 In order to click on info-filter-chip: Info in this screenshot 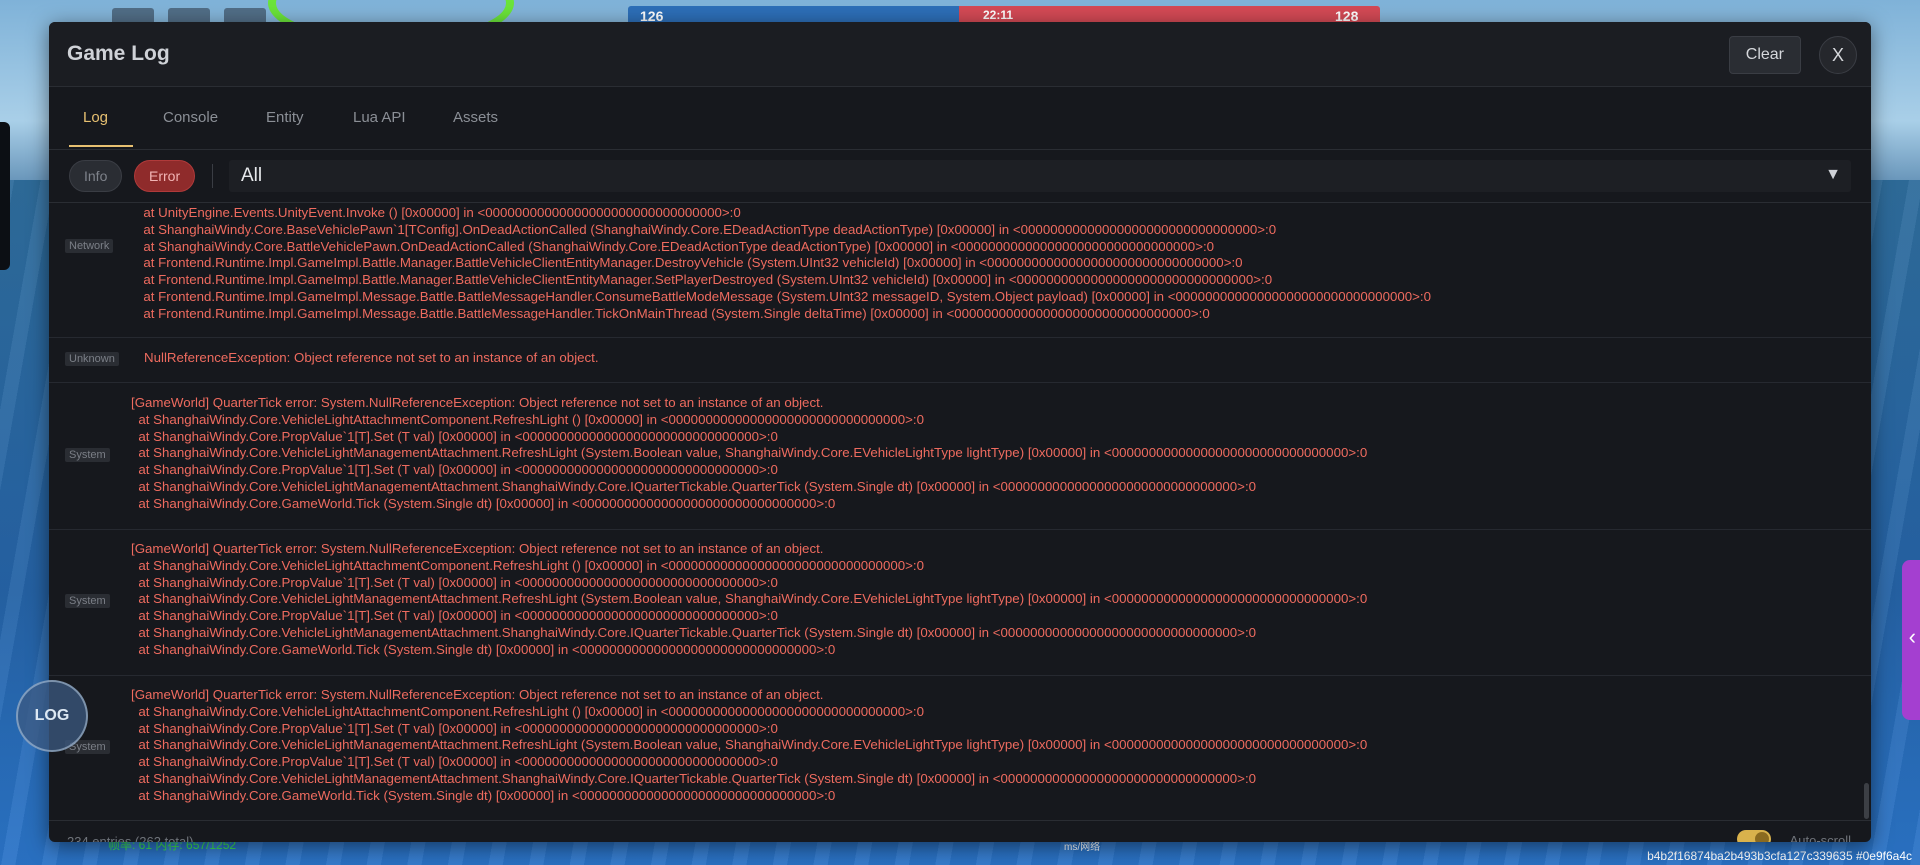, I will do `click(96, 176)`.